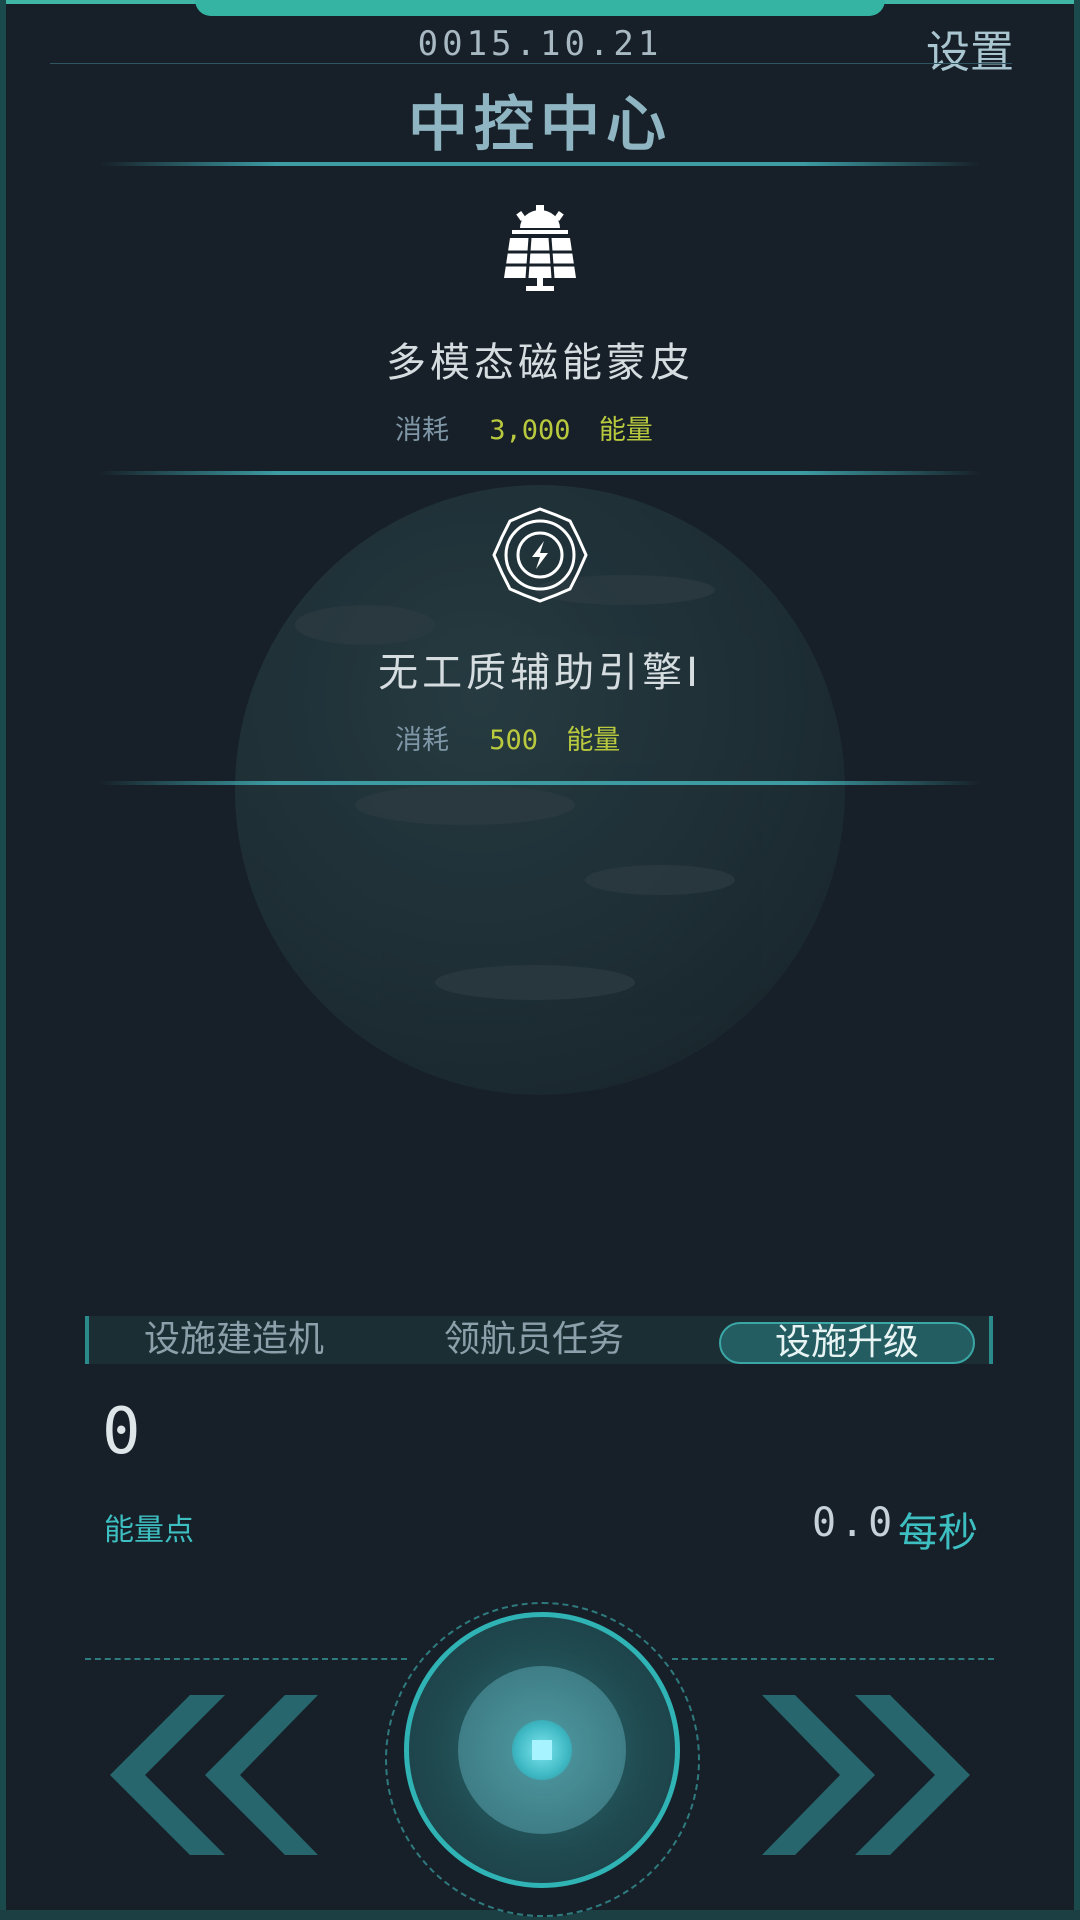 This screenshot has height=1920, width=1080. What do you see at coordinates (149, 1530) in the screenshot?
I see `energy-label: 能量点` at bounding box center [149, 1530].